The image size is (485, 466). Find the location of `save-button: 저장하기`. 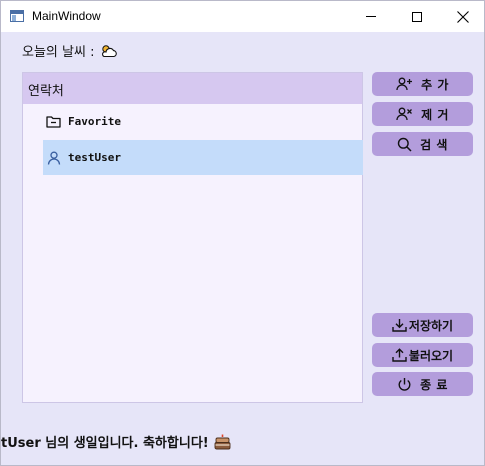

save-button: 저장하기 is located at coordinates (422, 325).